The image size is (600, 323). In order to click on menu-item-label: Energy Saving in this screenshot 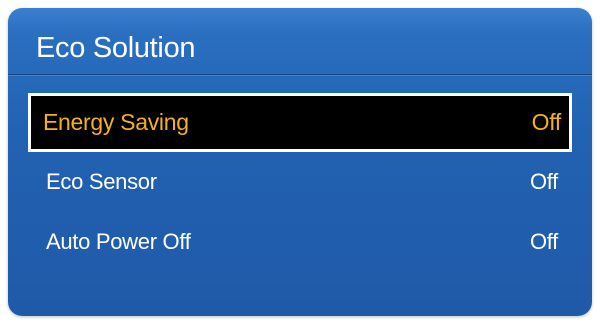, I will do `click(116, 122)`.